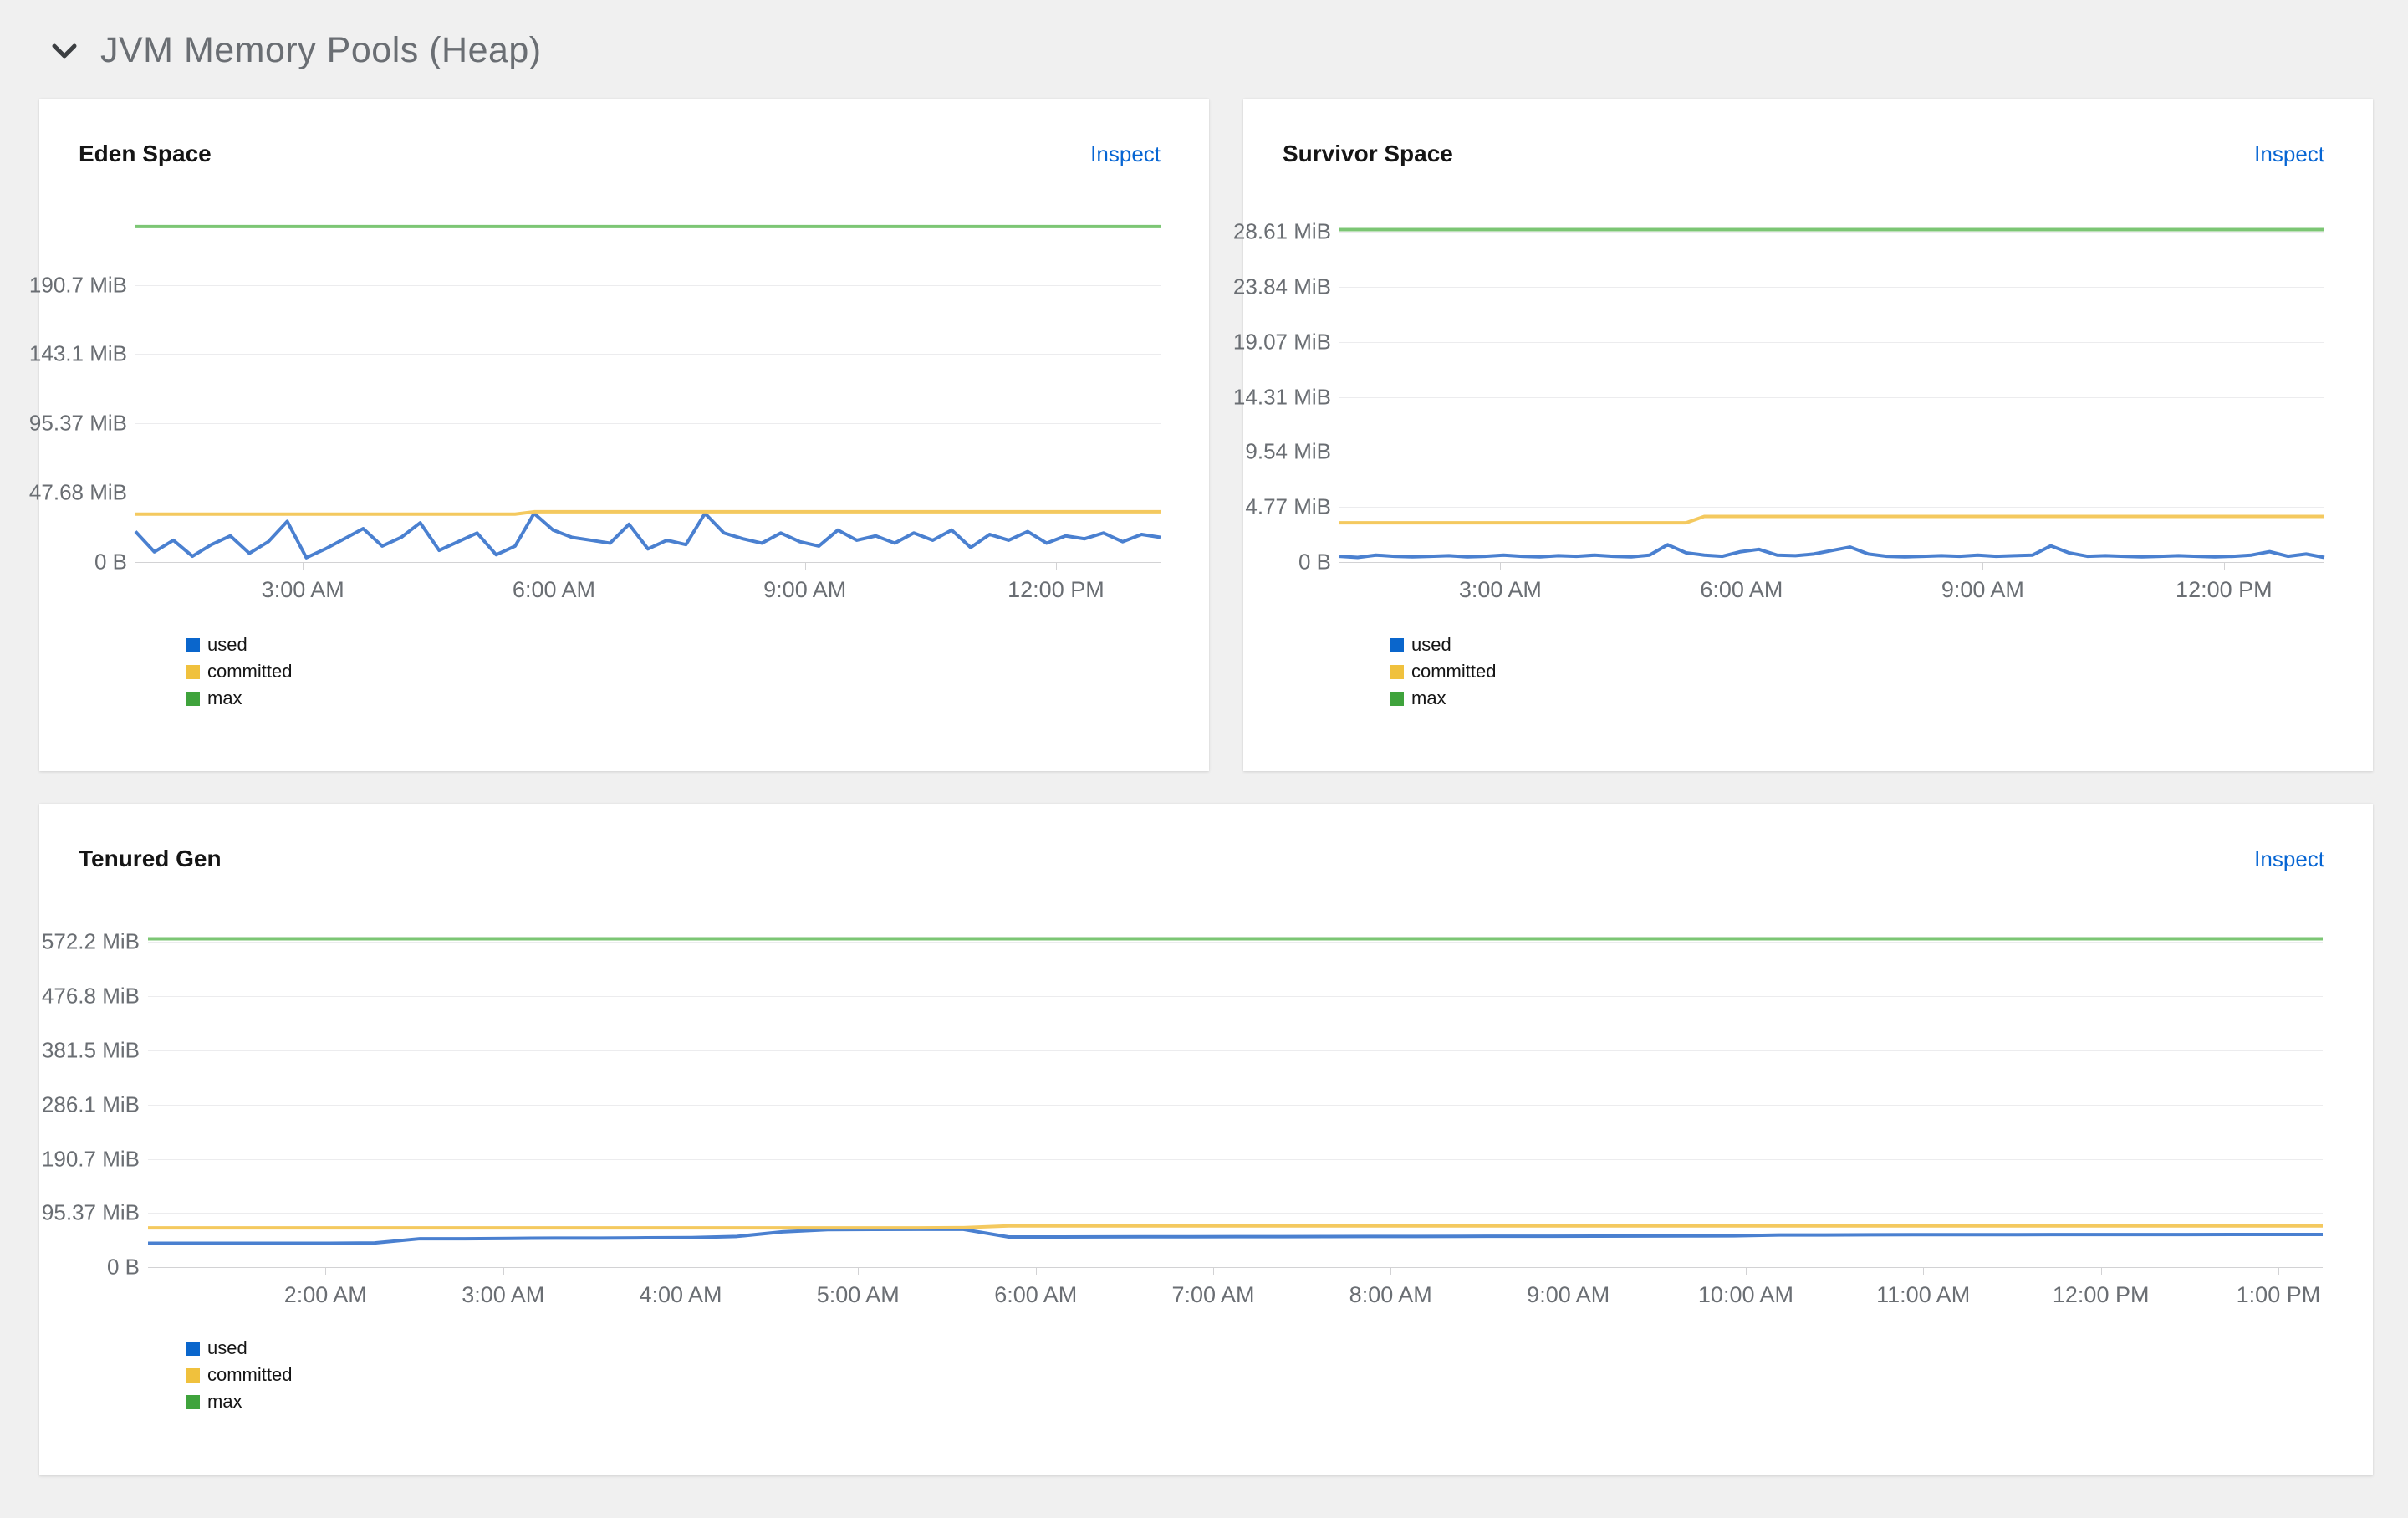  Describe the element at coordinates (1390, 1294) in the screenshot. I see `x-axis-label: 8:00 AM` at that location.